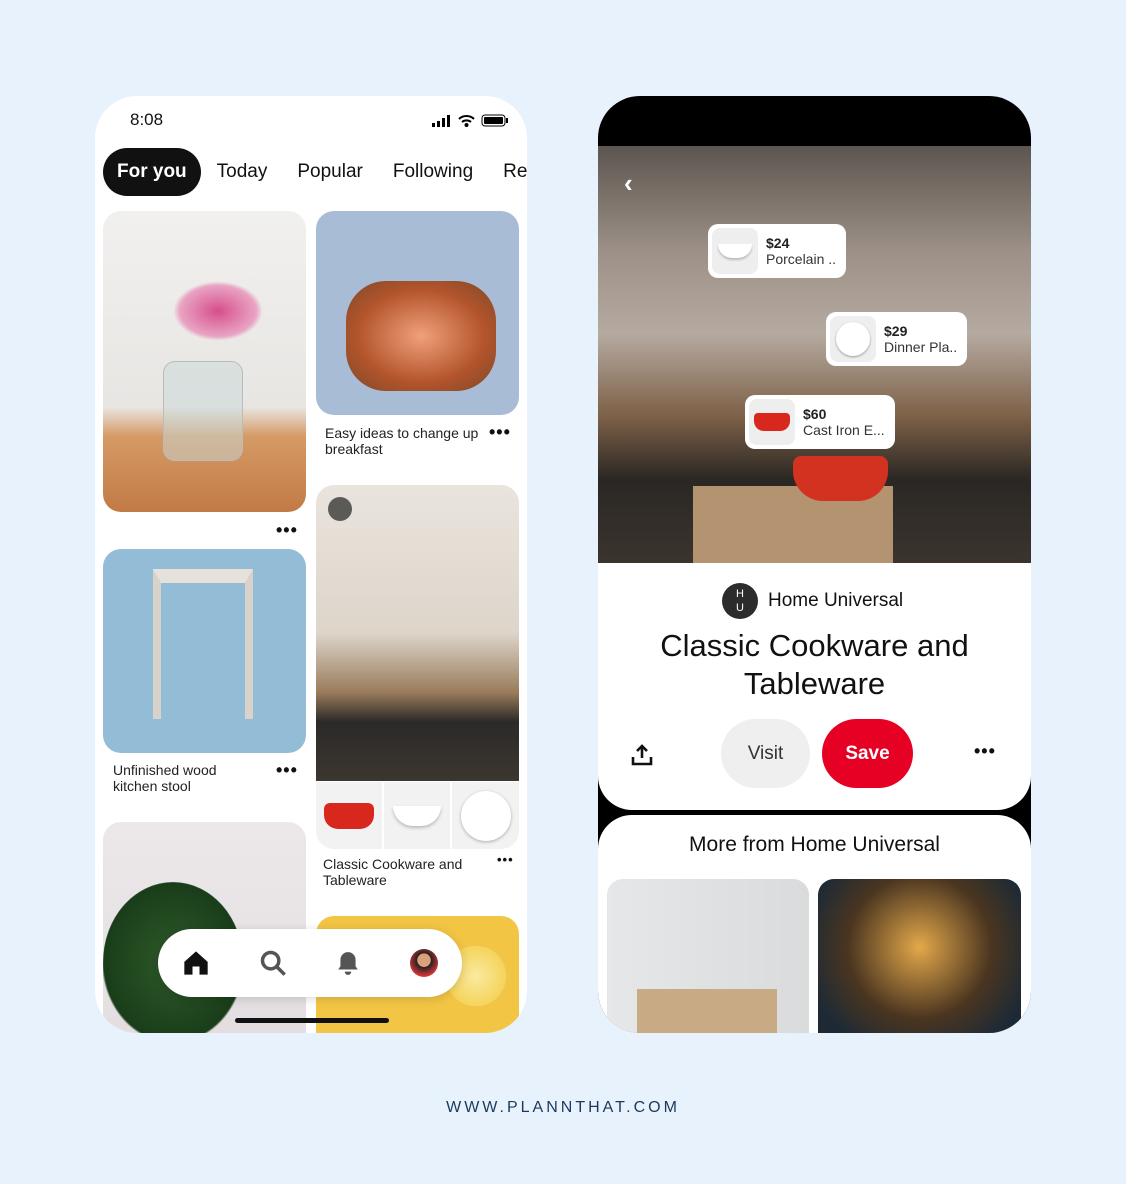 Image resolution: width=1126 pixels, height=1184 pixels. What do you see at coordinates (814, 844) in the screenshot?
I see `more-from-heading: More from Home Universal` at bounding box center [814, 844].